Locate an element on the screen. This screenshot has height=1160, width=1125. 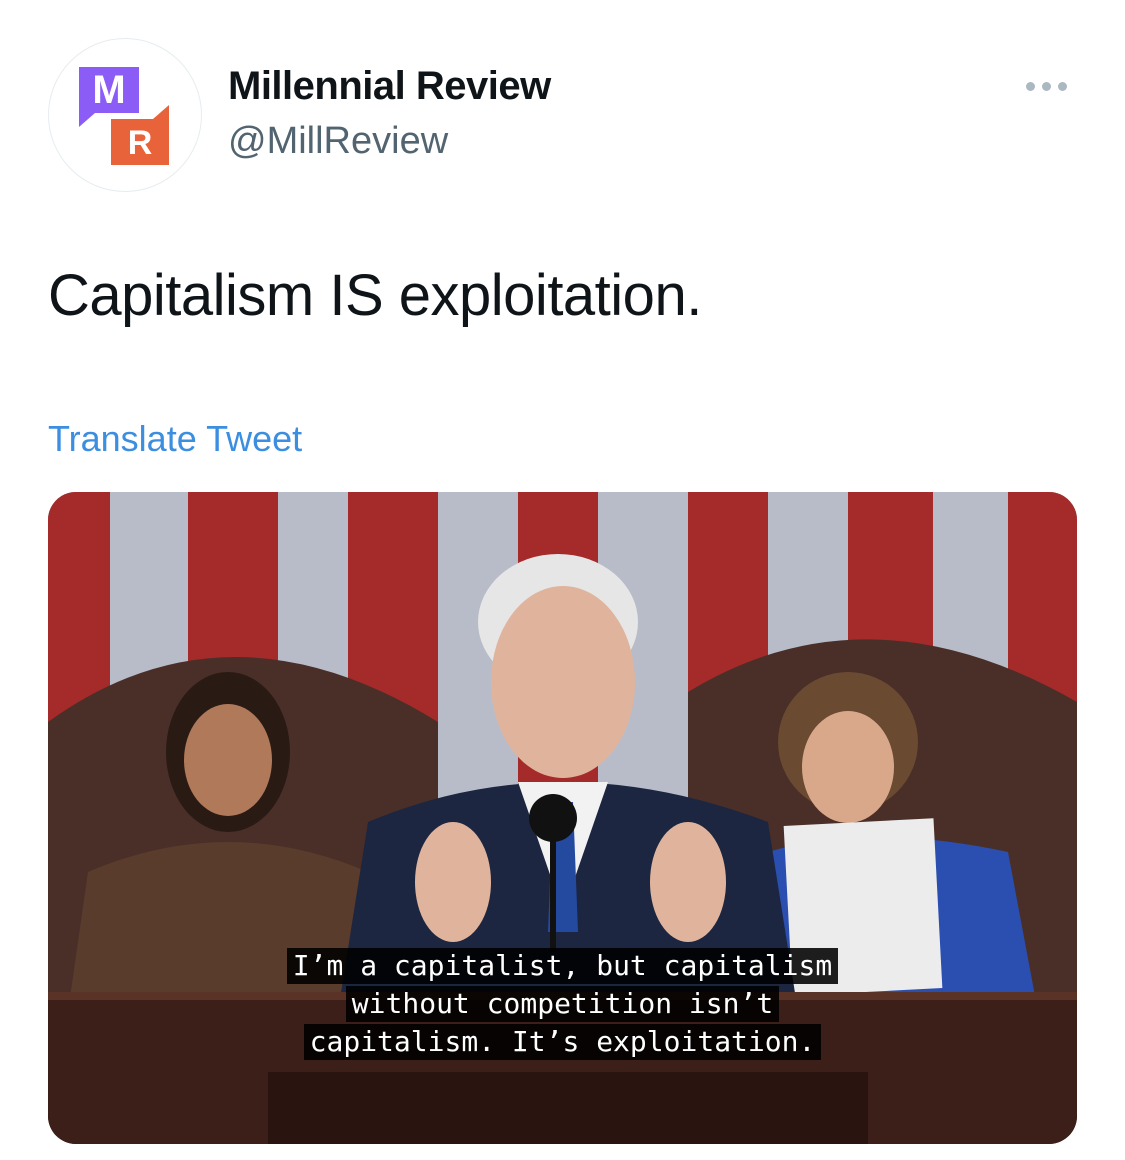
more-options-icon is located at coordinates (1051, 86).